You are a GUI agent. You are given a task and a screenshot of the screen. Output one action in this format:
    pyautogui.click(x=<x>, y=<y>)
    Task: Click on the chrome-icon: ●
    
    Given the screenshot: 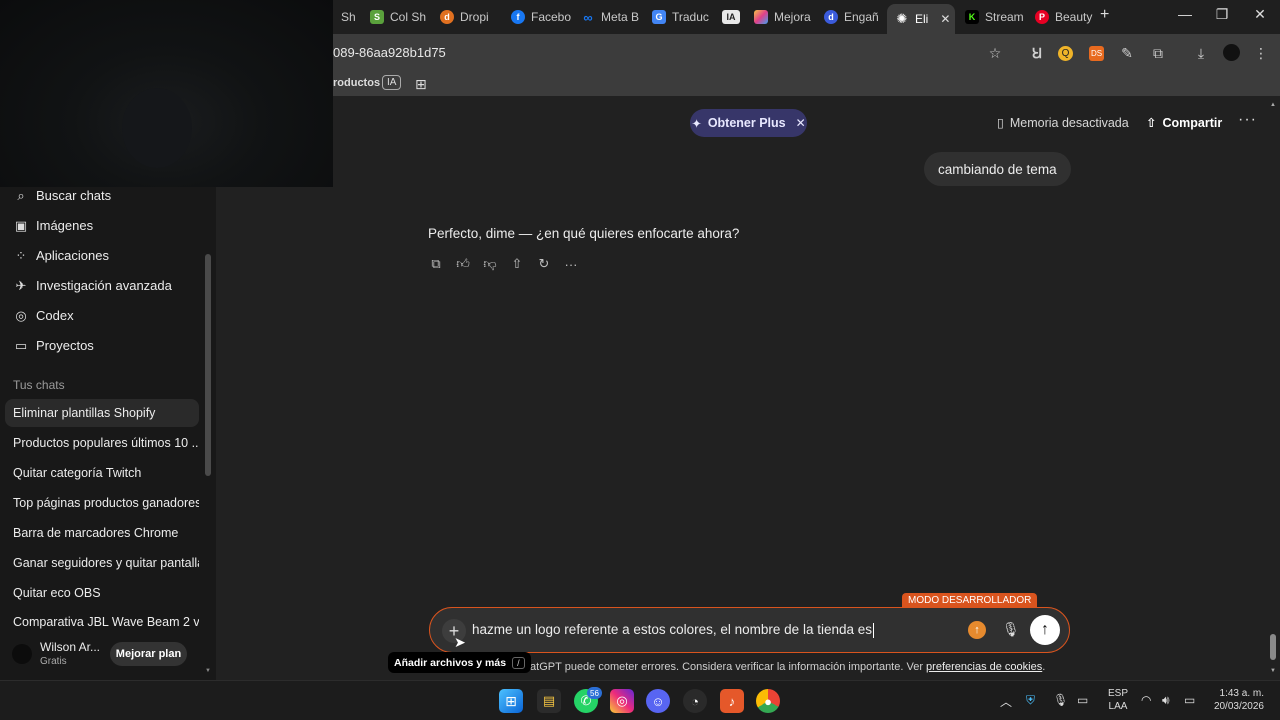 What is the action you would take?
    pyautogui.click(x=768, y=701)
    